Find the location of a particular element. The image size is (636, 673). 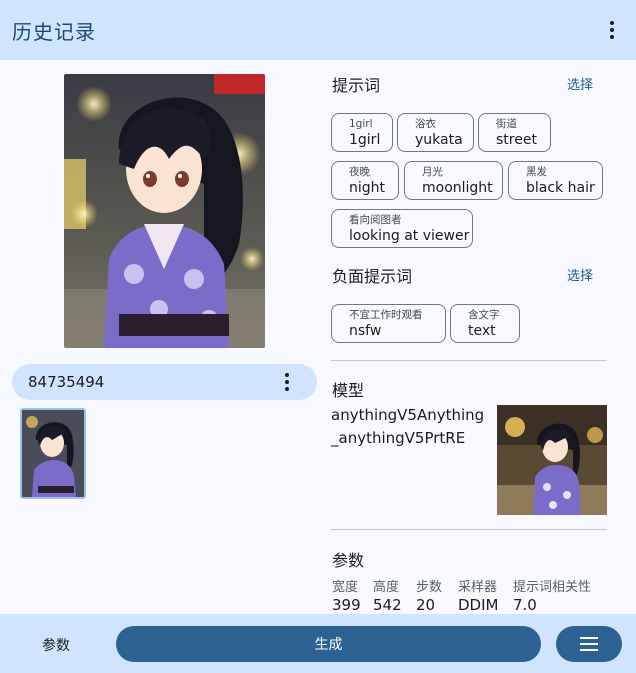

seed-row: 84735494 is located at coordinates (164, 382).